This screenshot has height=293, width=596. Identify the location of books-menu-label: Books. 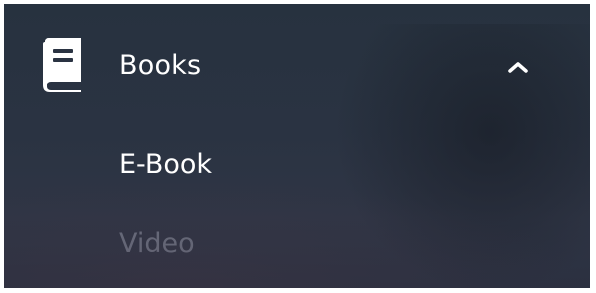
(160, 65).